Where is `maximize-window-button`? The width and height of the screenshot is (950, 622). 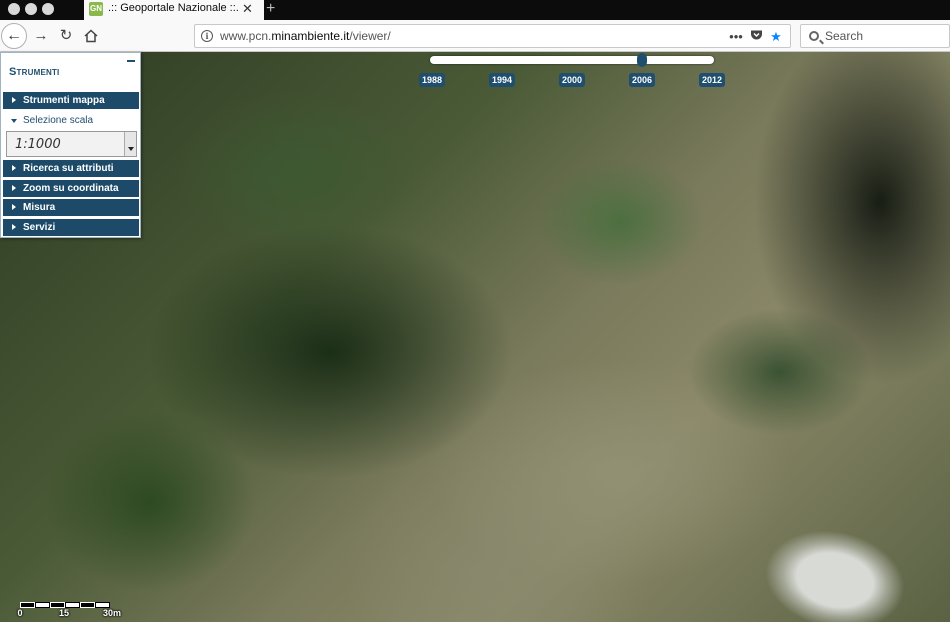
maximize-window-button is located at coordinates (48, 9).